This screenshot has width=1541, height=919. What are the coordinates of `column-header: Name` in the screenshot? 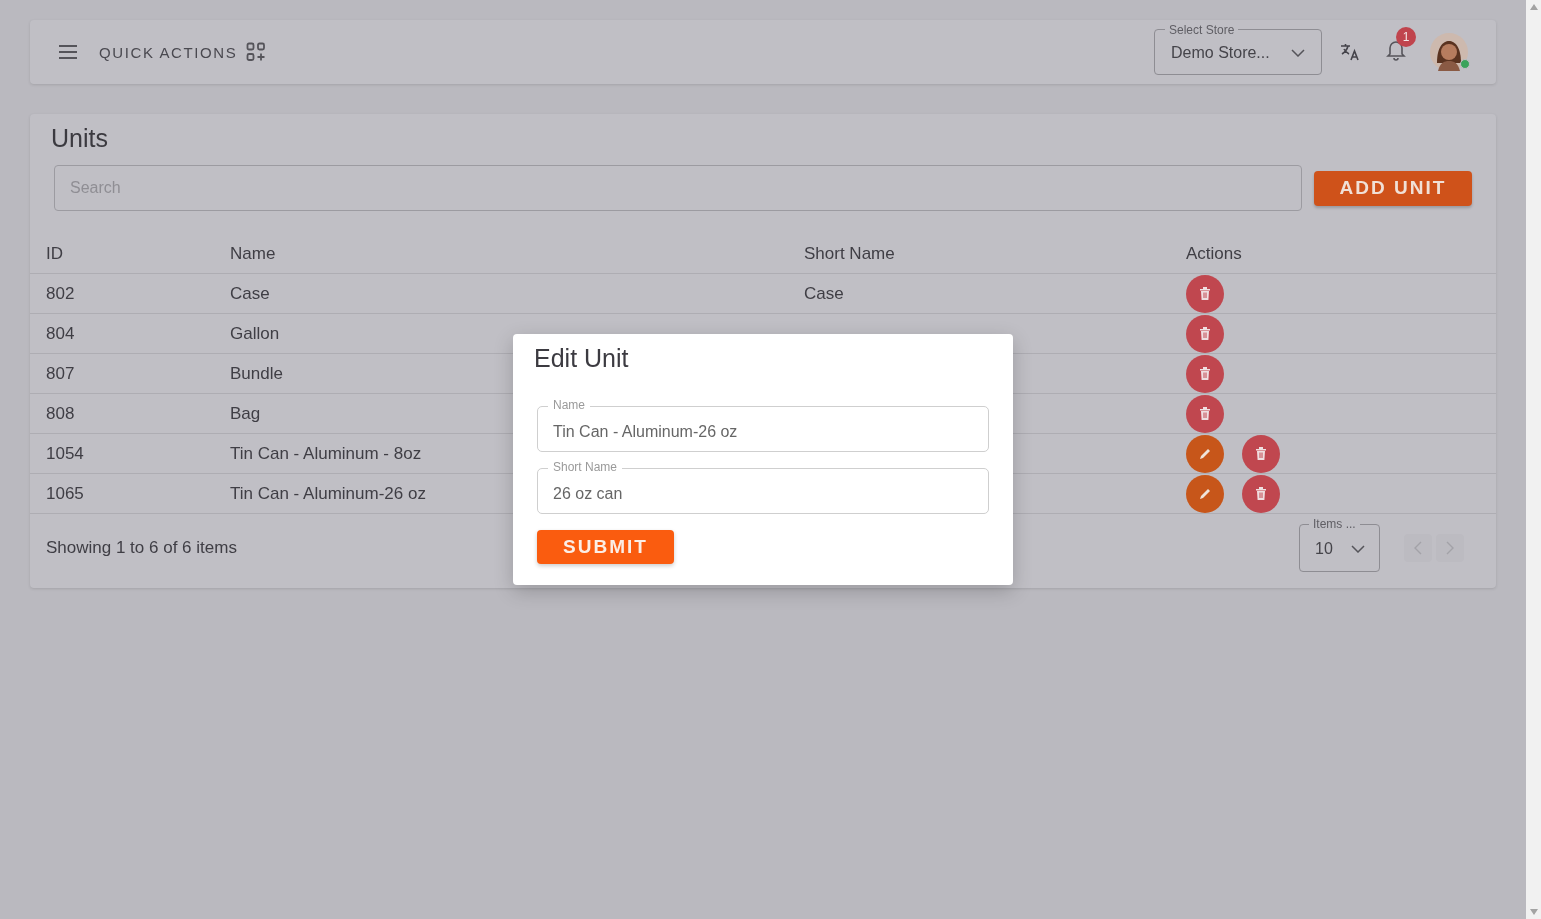 It's located at (253, 253).